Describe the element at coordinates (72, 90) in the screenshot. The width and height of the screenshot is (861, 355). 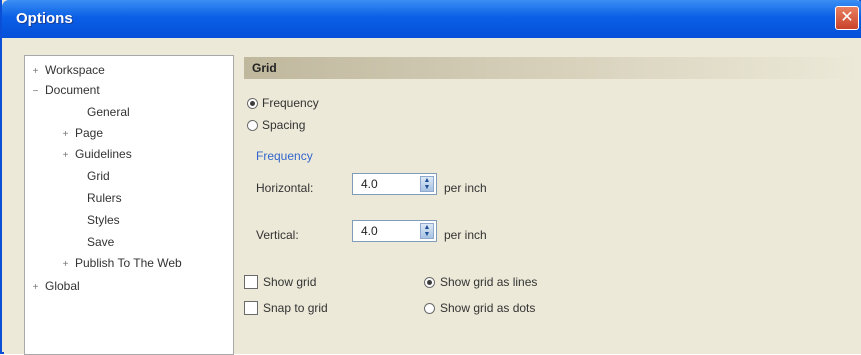
I see `tree-item-document: Document` at that location.